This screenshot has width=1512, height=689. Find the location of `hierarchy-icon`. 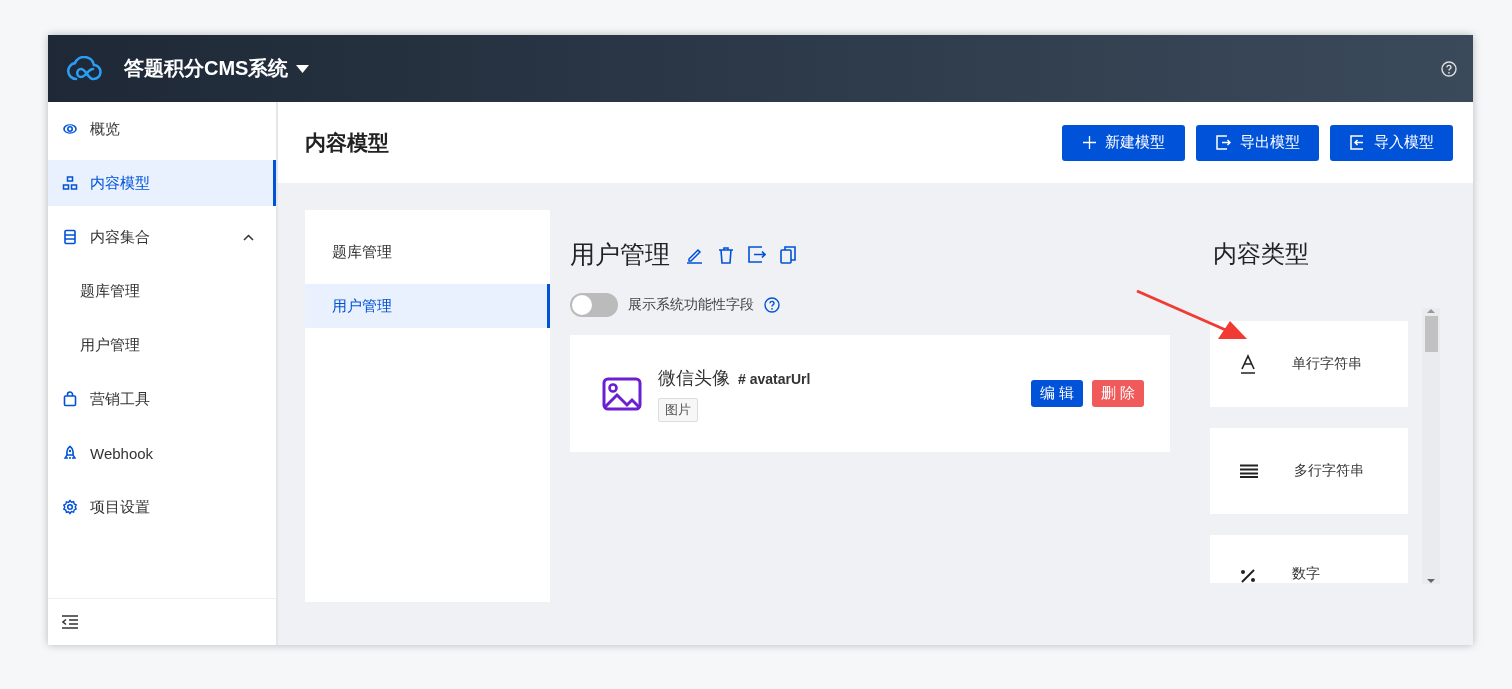

hierarchy-icon is located at coordinates (70, 183).